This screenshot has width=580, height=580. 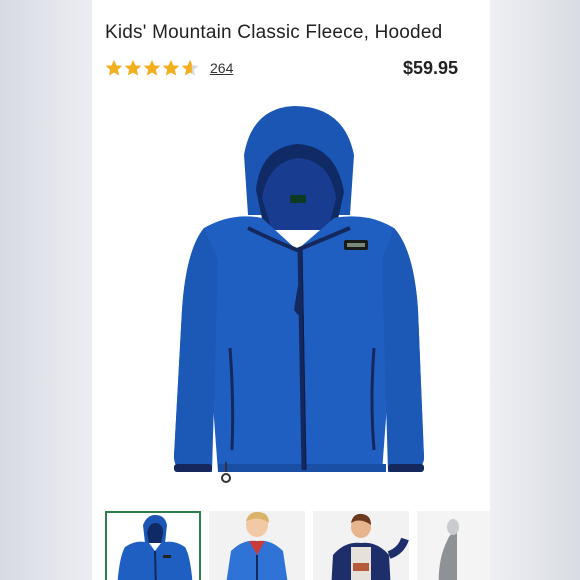 I want to click on thumbnail-fleece-front, so click(x=153, y=545).